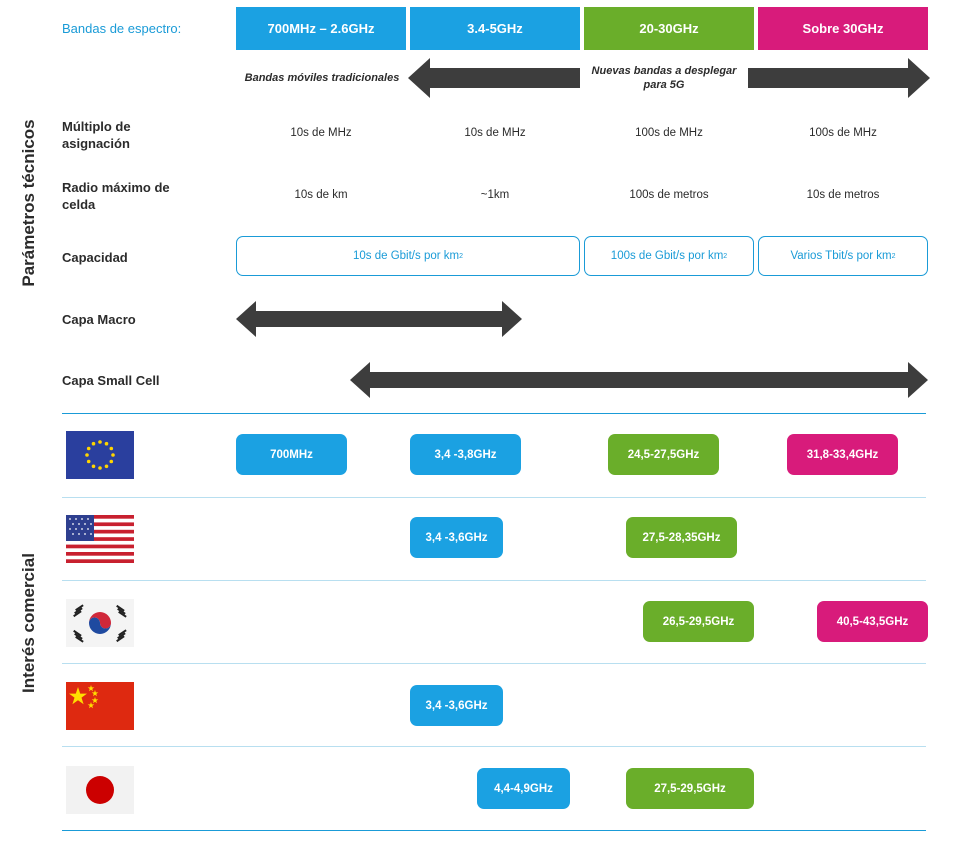  I want to click on korea-flag-icon, so click(100, 623).